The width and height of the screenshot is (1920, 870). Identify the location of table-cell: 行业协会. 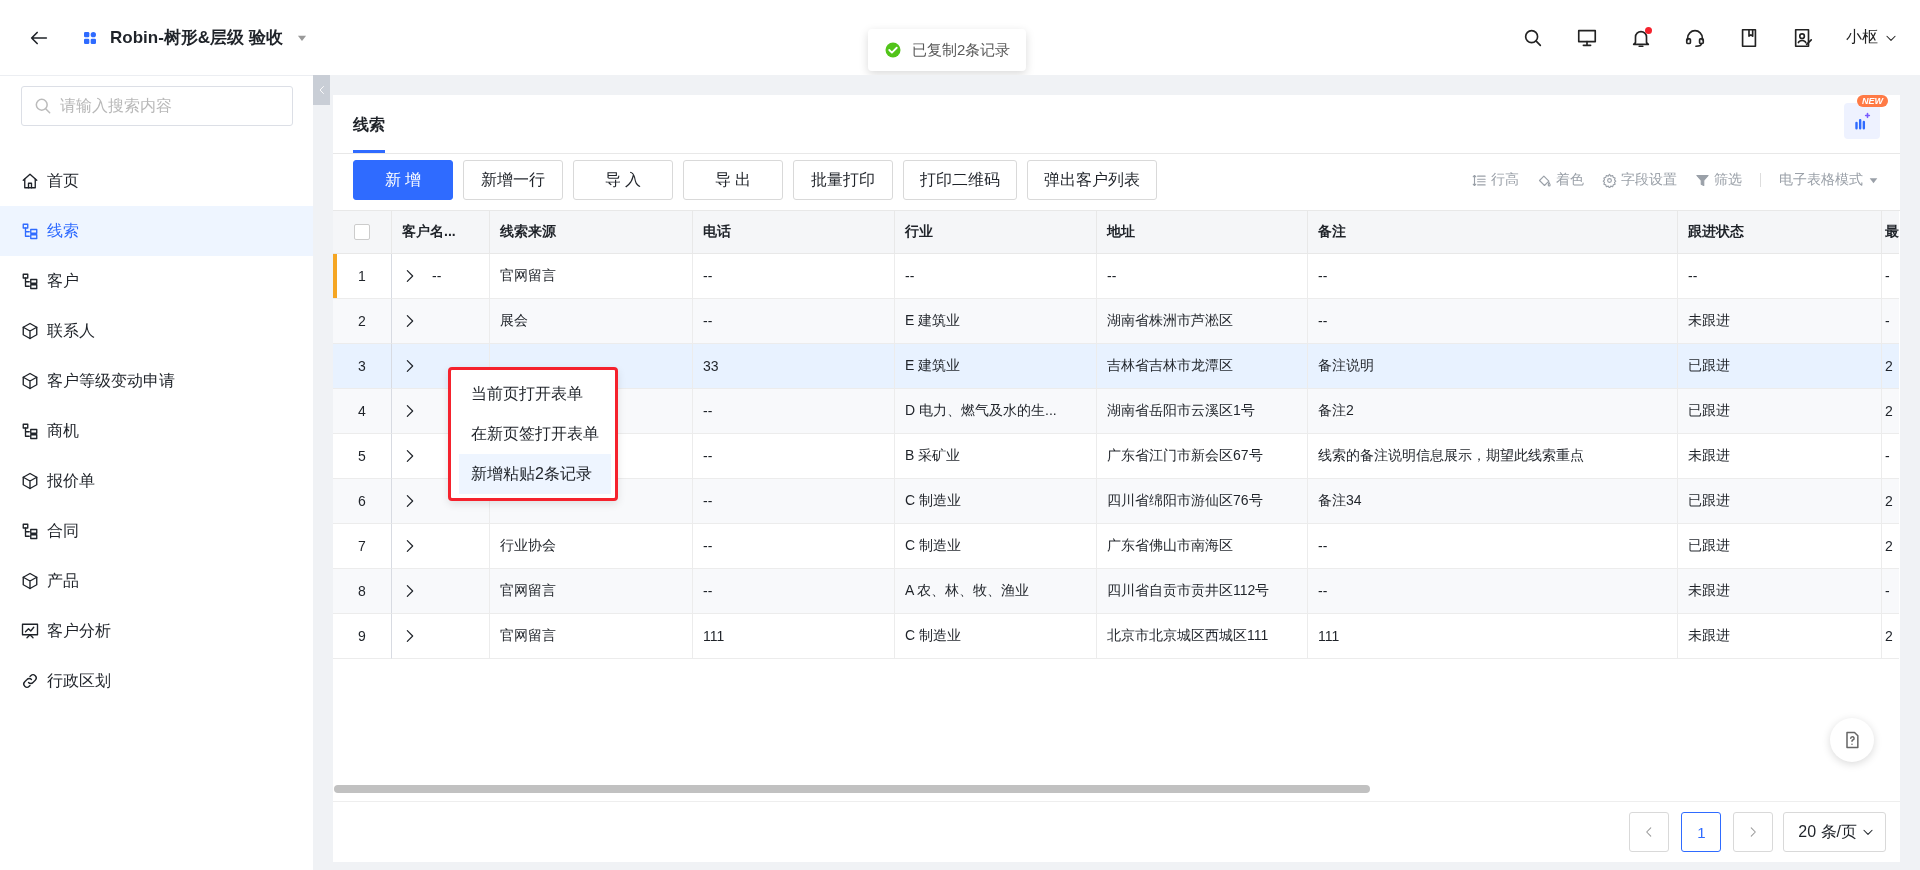
(528, 546).